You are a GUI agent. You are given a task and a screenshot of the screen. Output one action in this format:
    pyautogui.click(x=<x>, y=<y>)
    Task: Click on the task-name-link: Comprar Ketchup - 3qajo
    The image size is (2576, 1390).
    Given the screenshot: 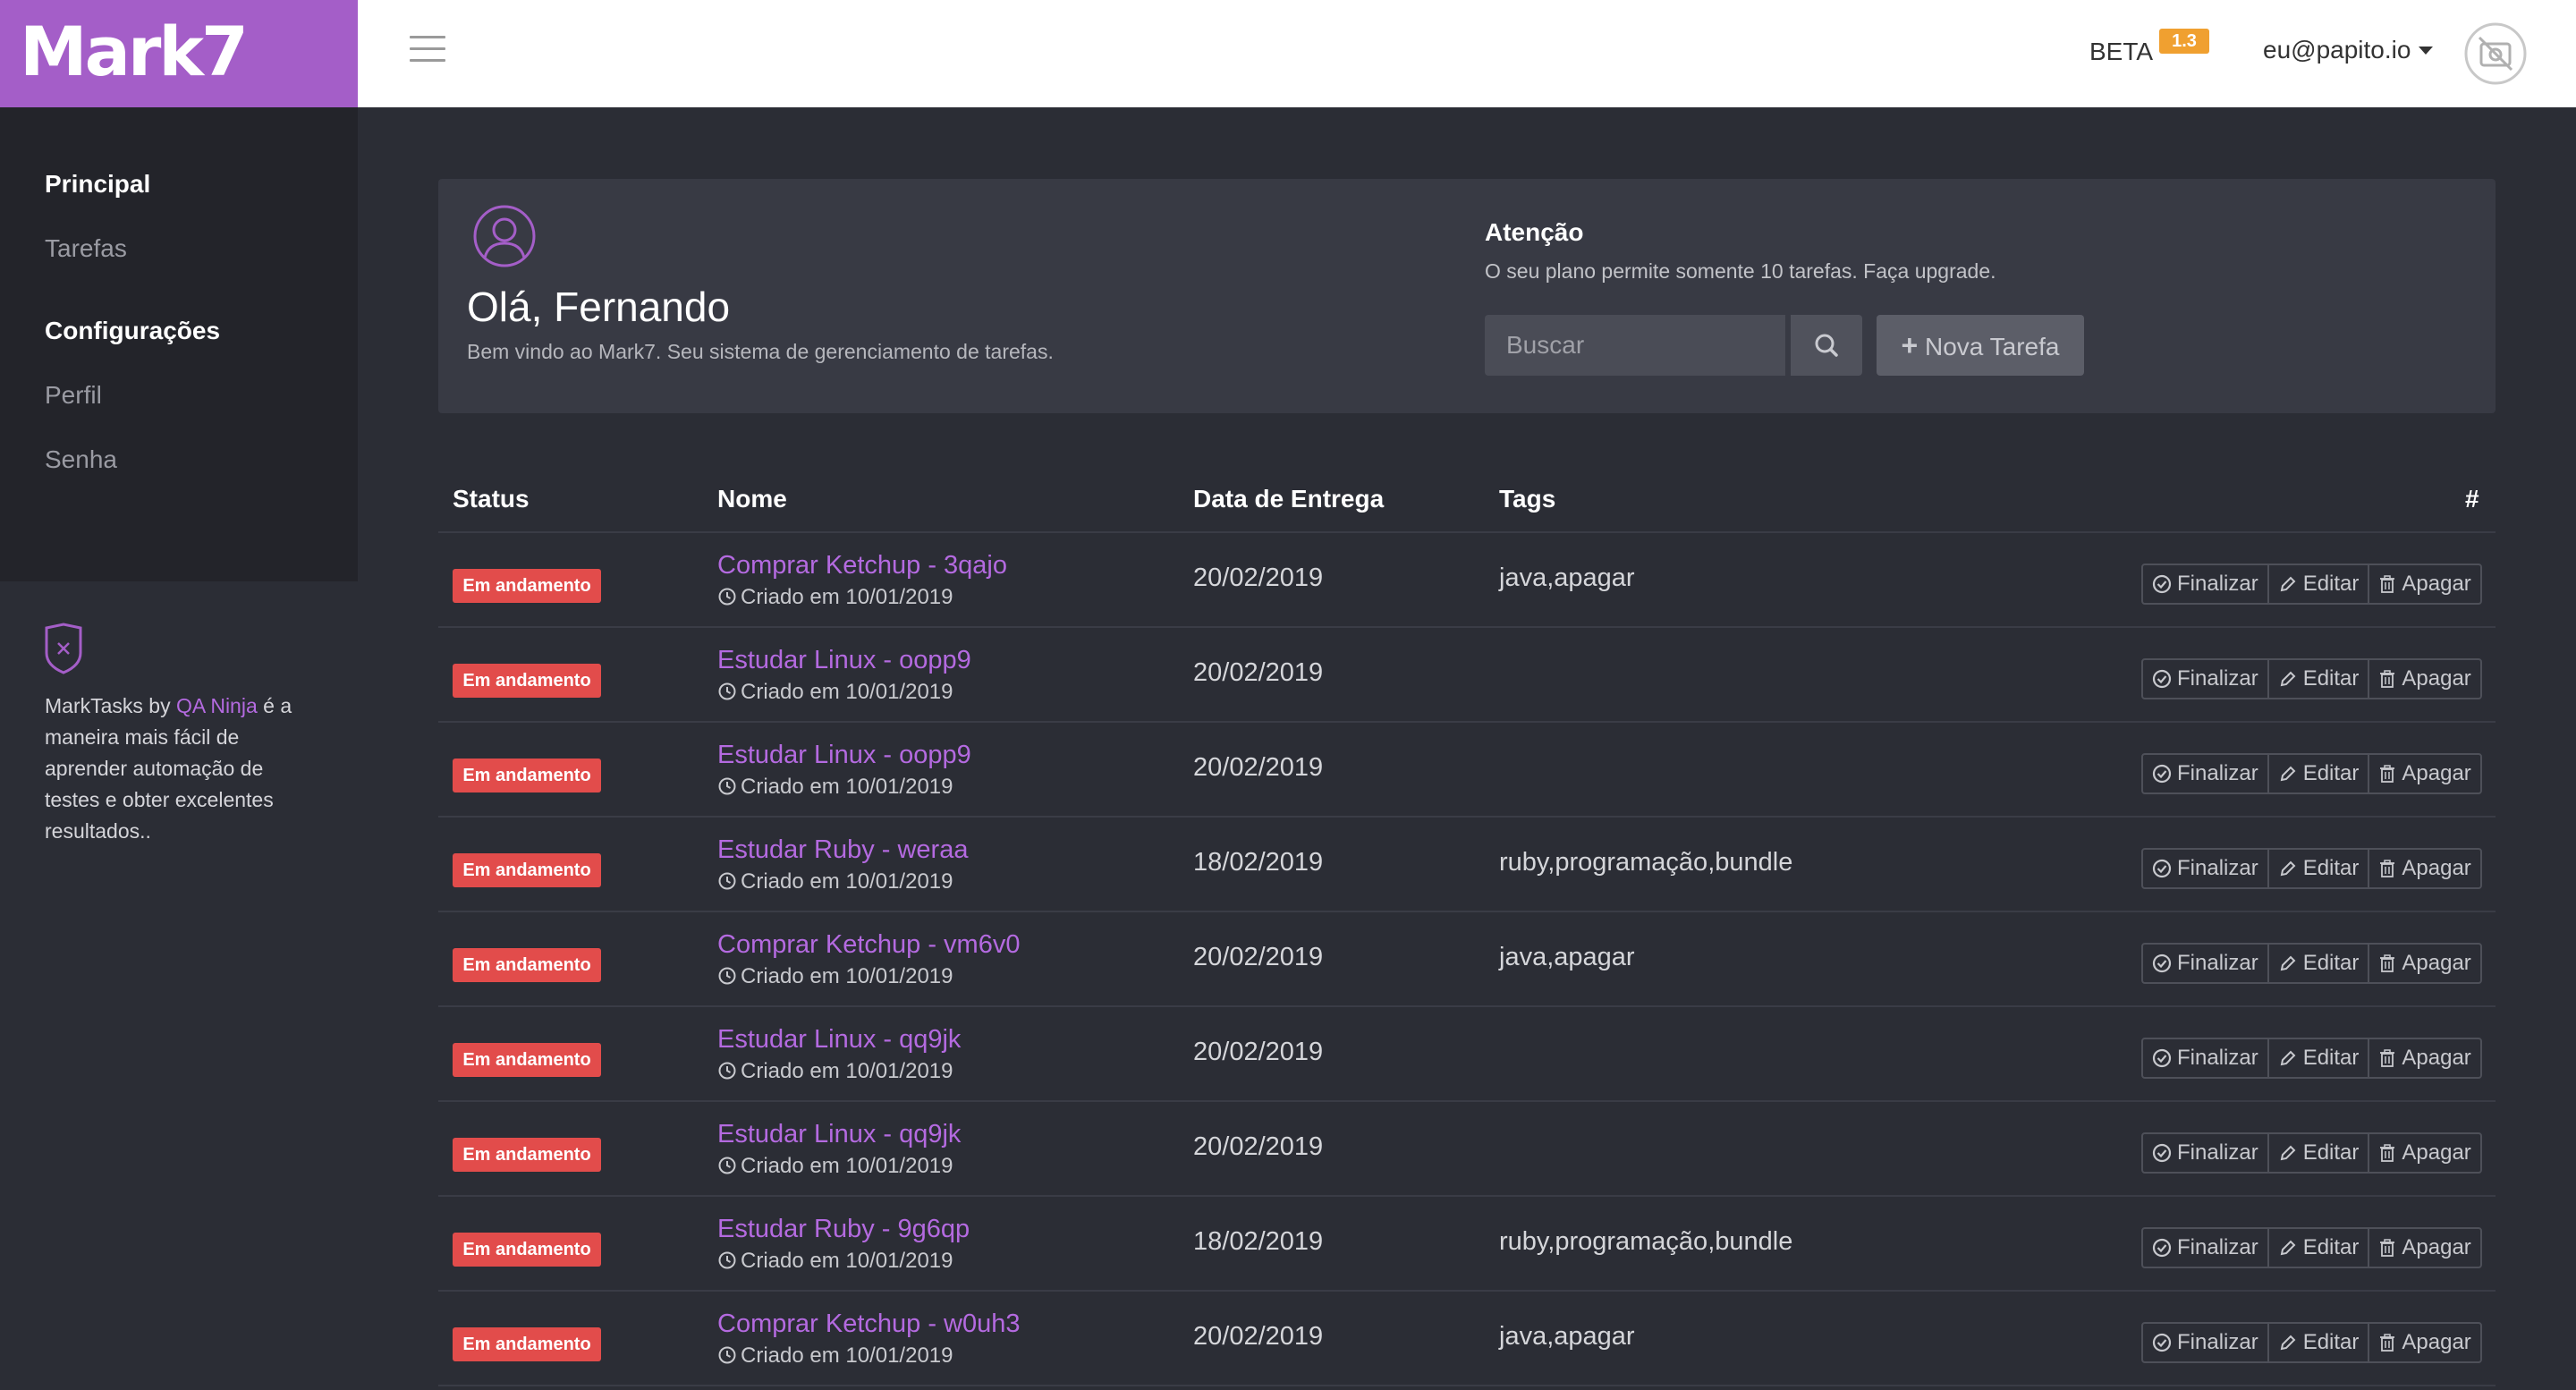 What is the action you would take?
    pyautogui.click(x=862, y=566)
    